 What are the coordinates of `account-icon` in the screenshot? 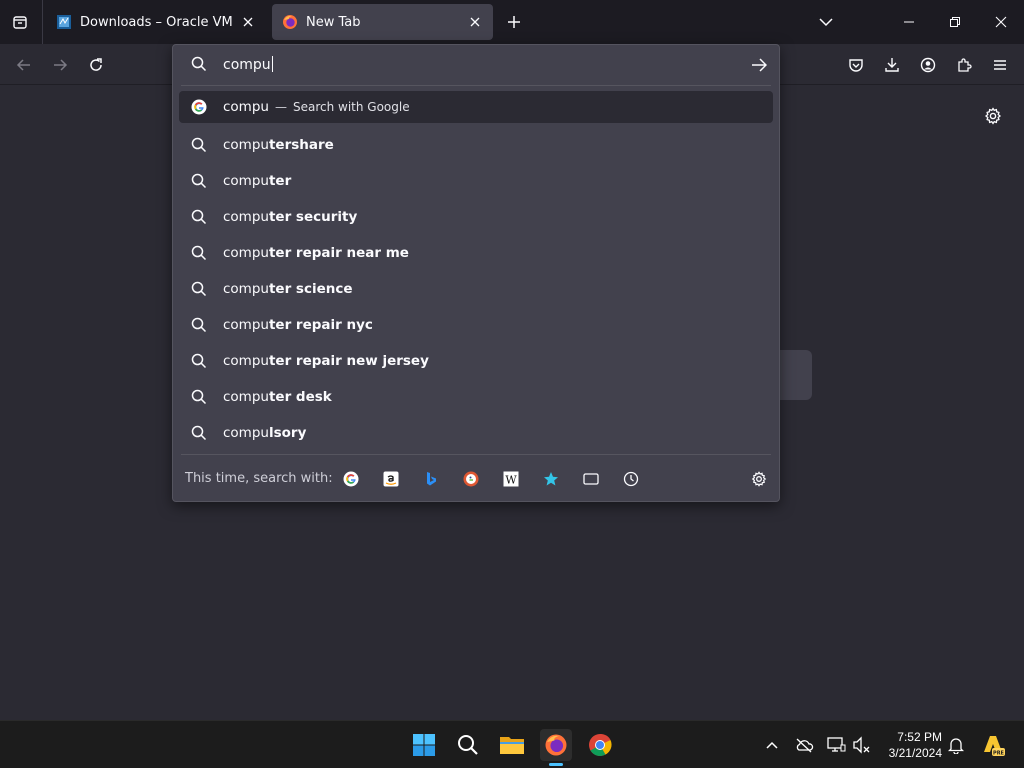 It's located at (928, 65).